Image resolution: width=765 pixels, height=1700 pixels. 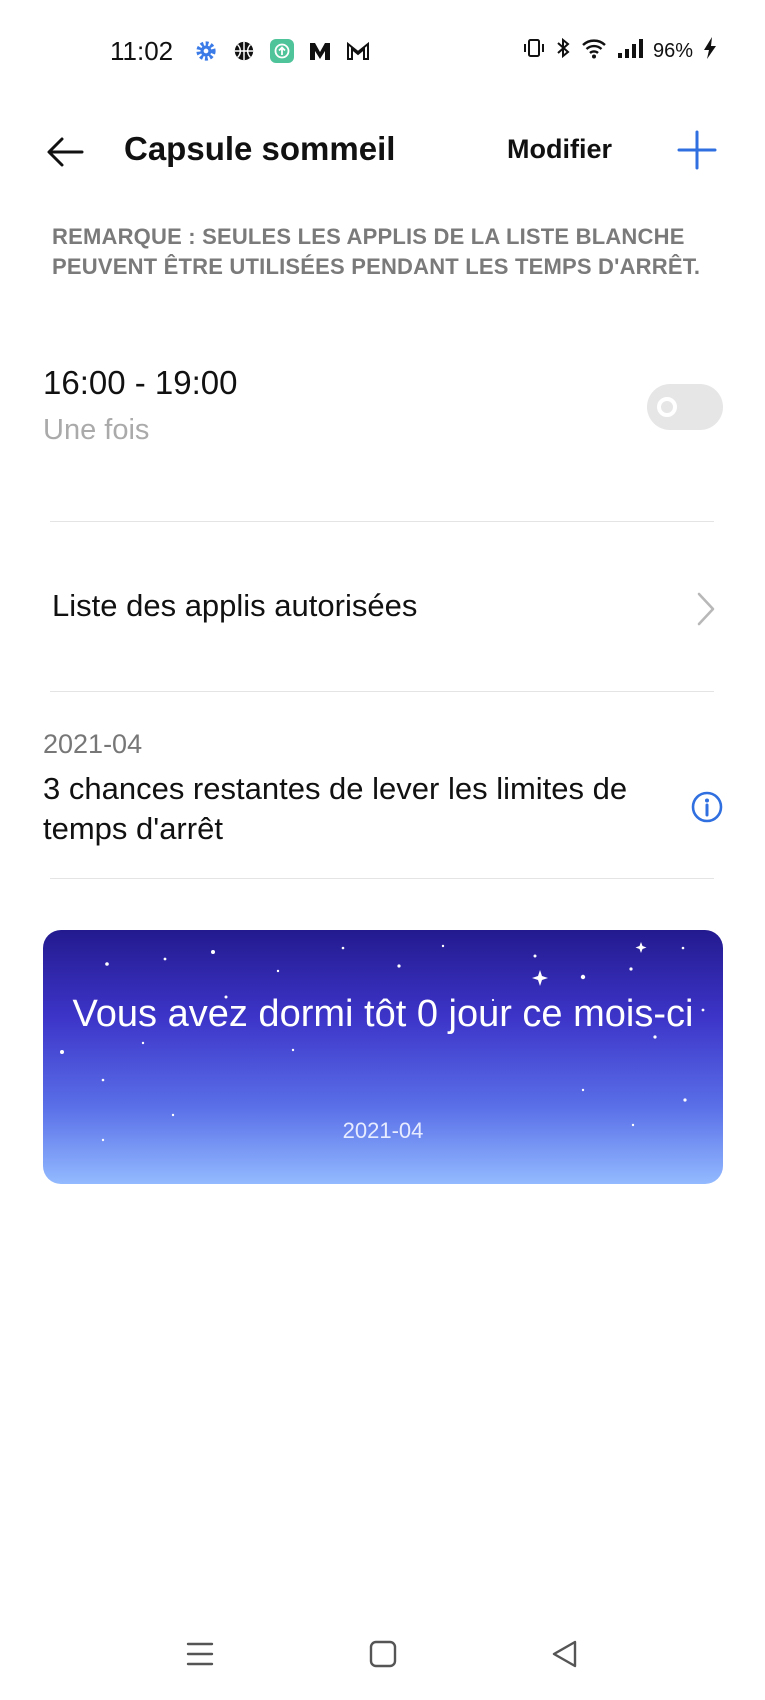 What do you see at coordinates (358, 51) in the screenshot?
I see `gmail-icon` at bounding box center [358, 51].